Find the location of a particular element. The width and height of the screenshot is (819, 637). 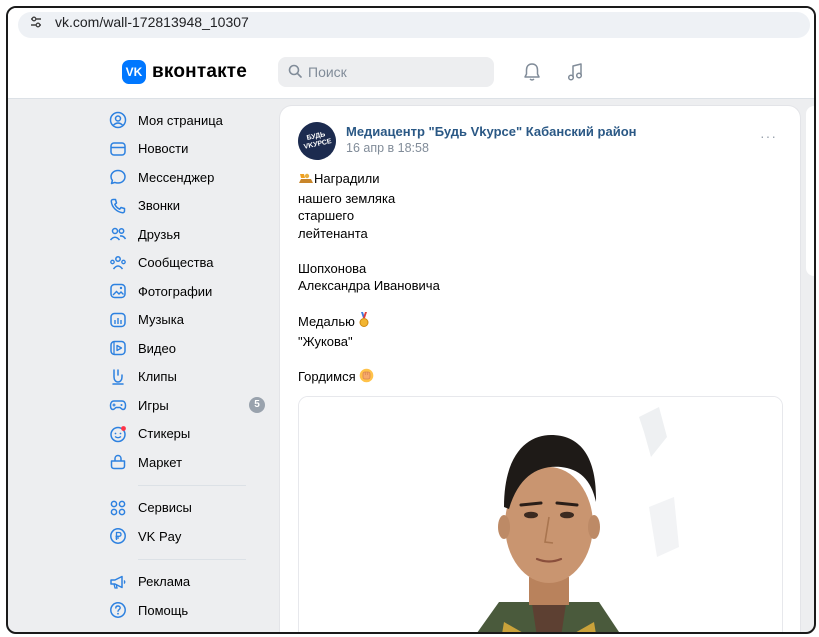

post-line: старшего is located at coordinates (326, 215).